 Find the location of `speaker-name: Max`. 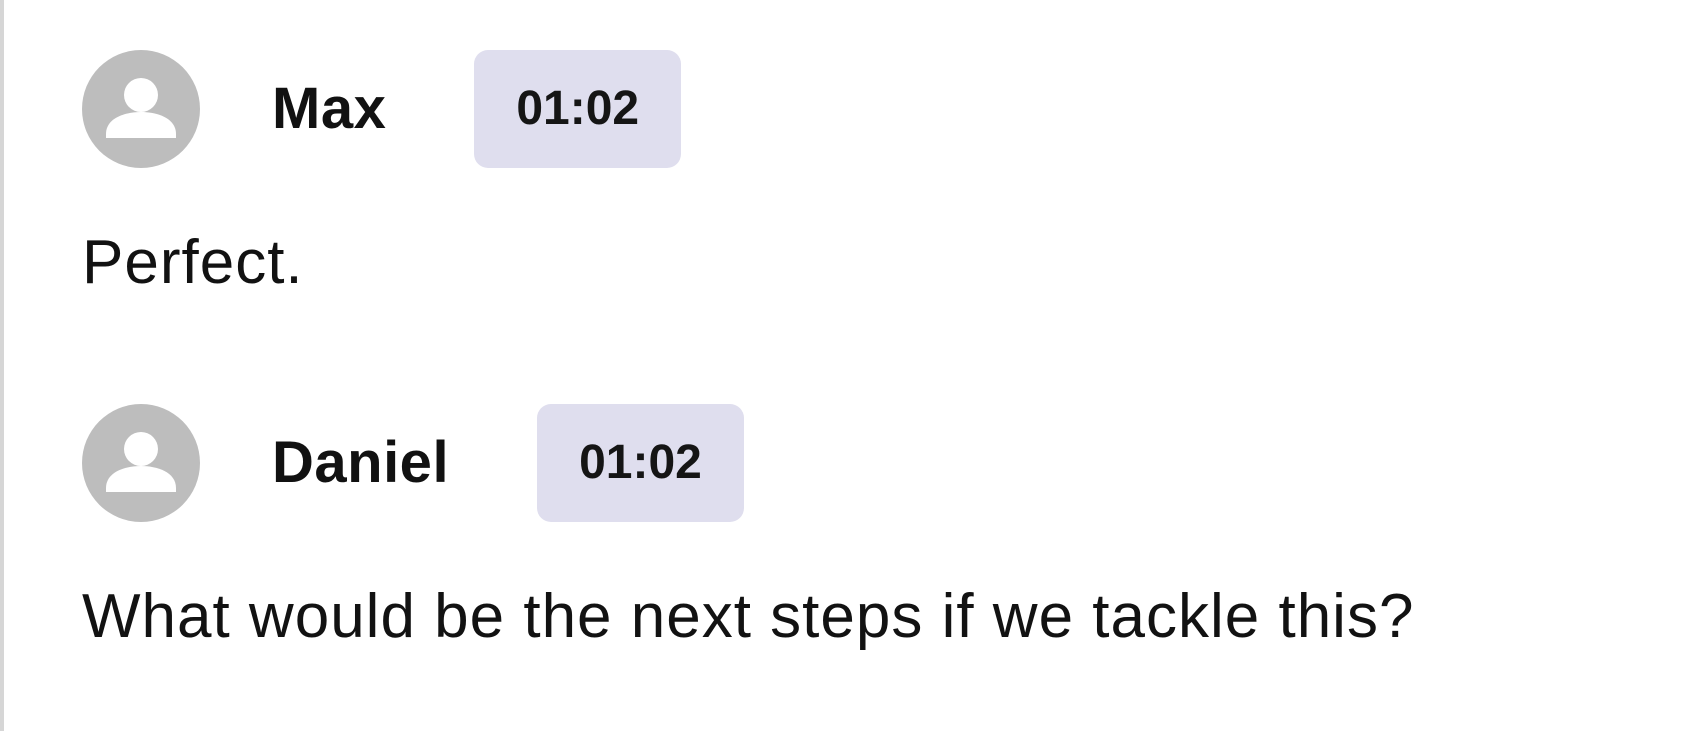

speaker-name: Max is located at coordinates (329, 108).